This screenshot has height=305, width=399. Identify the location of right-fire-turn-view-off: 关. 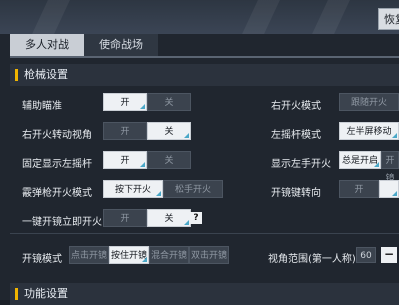
(169, 131).